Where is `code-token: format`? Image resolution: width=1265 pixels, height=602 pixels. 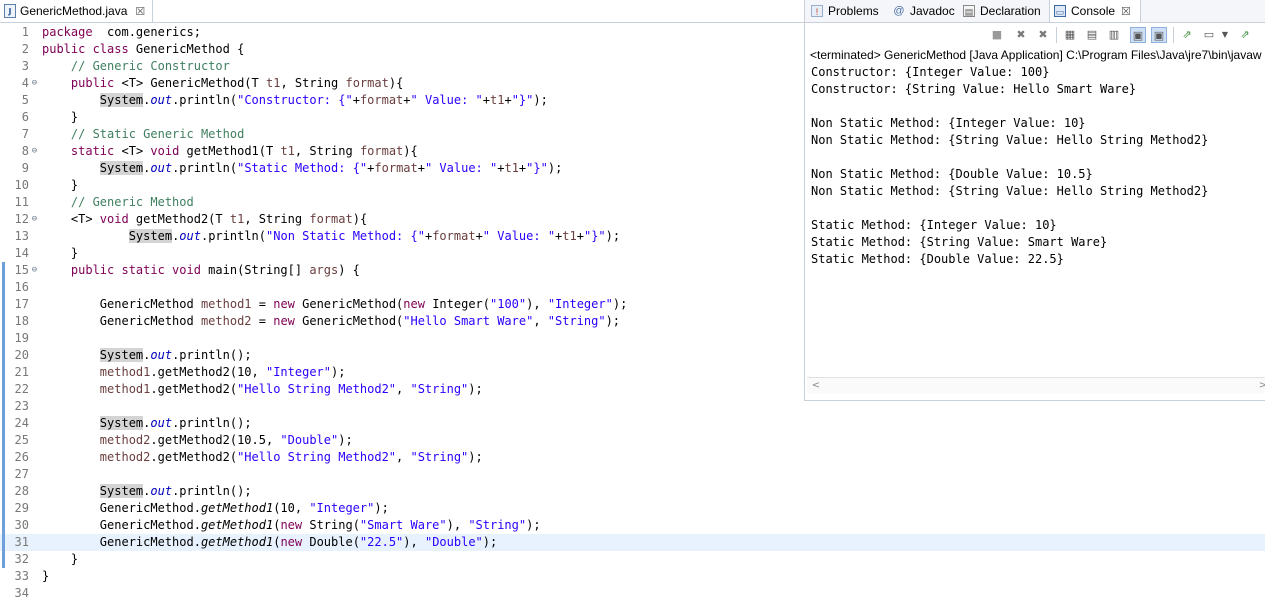
code-token: format is located at coordinates (381, 151).